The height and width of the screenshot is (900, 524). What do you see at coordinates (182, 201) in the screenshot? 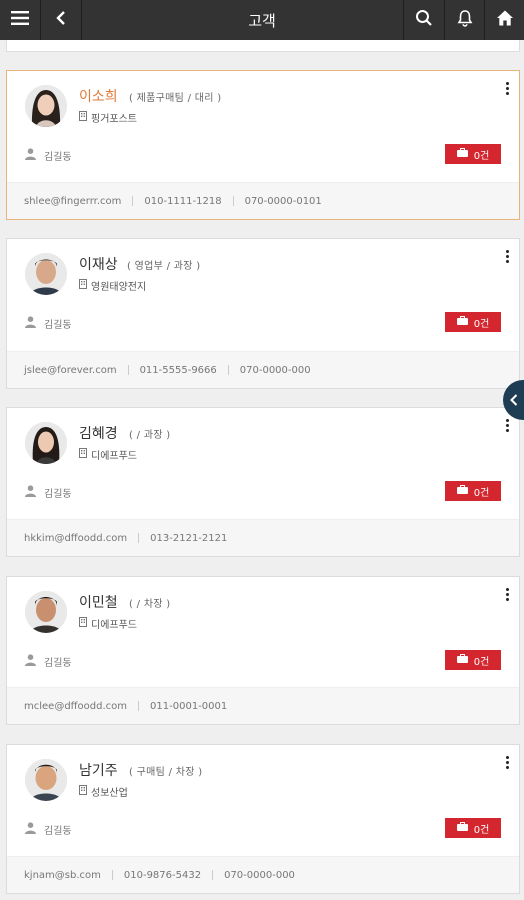
I see `mobile-phone-link: 010-1111-1218` at bounding box center [182, 201].